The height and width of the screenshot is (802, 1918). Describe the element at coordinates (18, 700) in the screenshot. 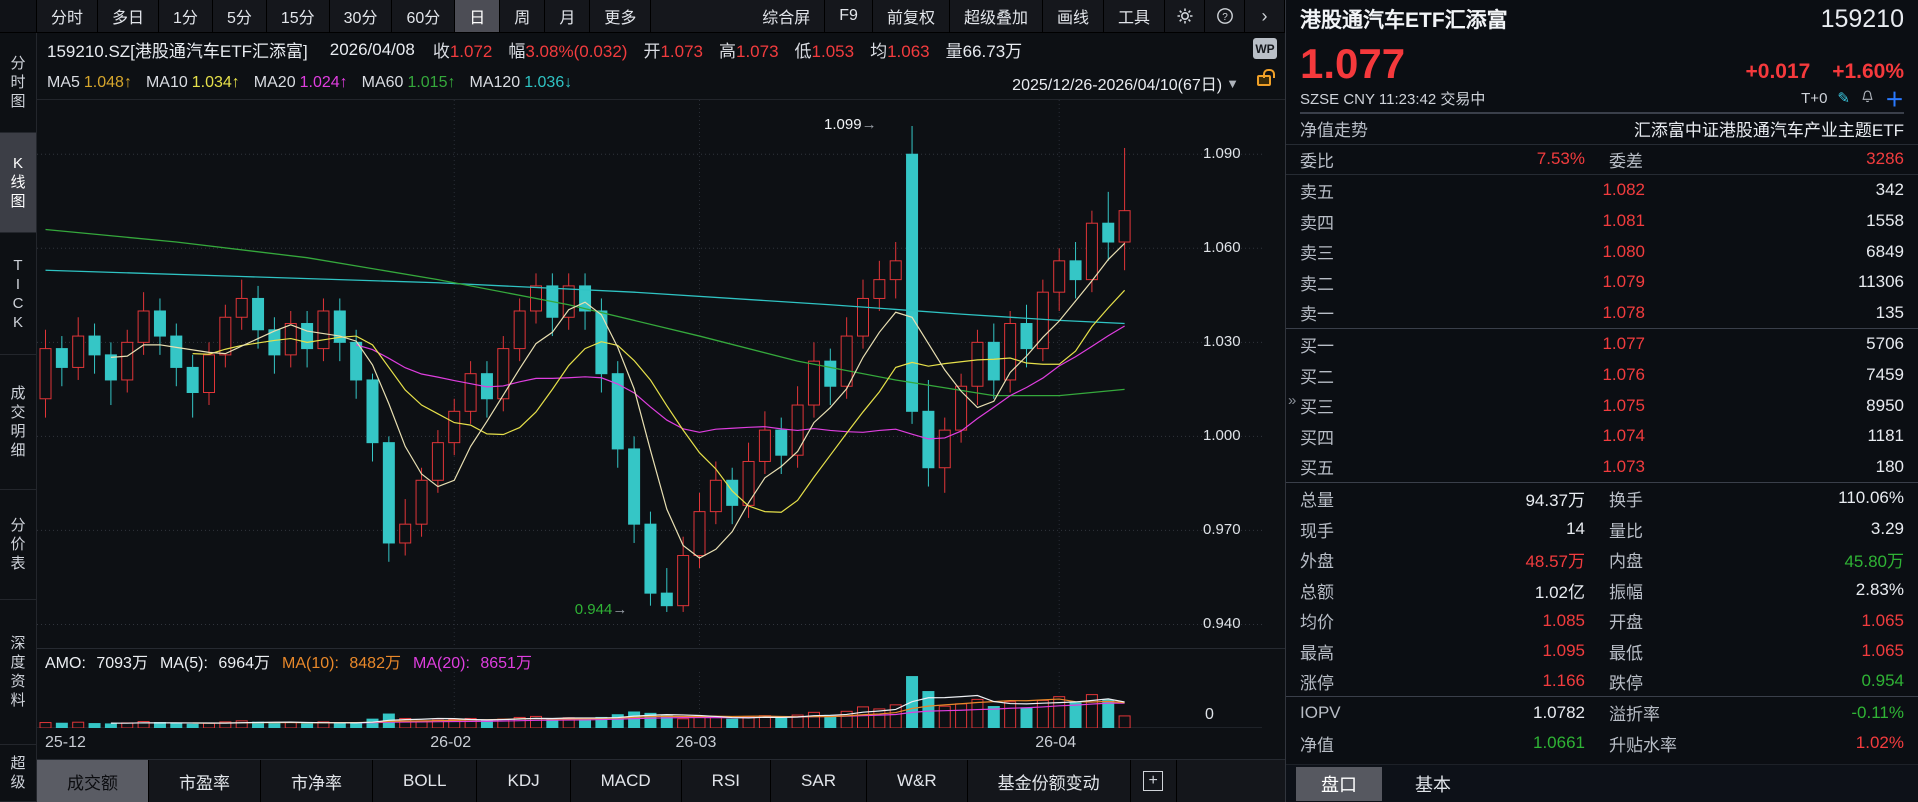

I see `sidebar-item-char: 料` at that location.